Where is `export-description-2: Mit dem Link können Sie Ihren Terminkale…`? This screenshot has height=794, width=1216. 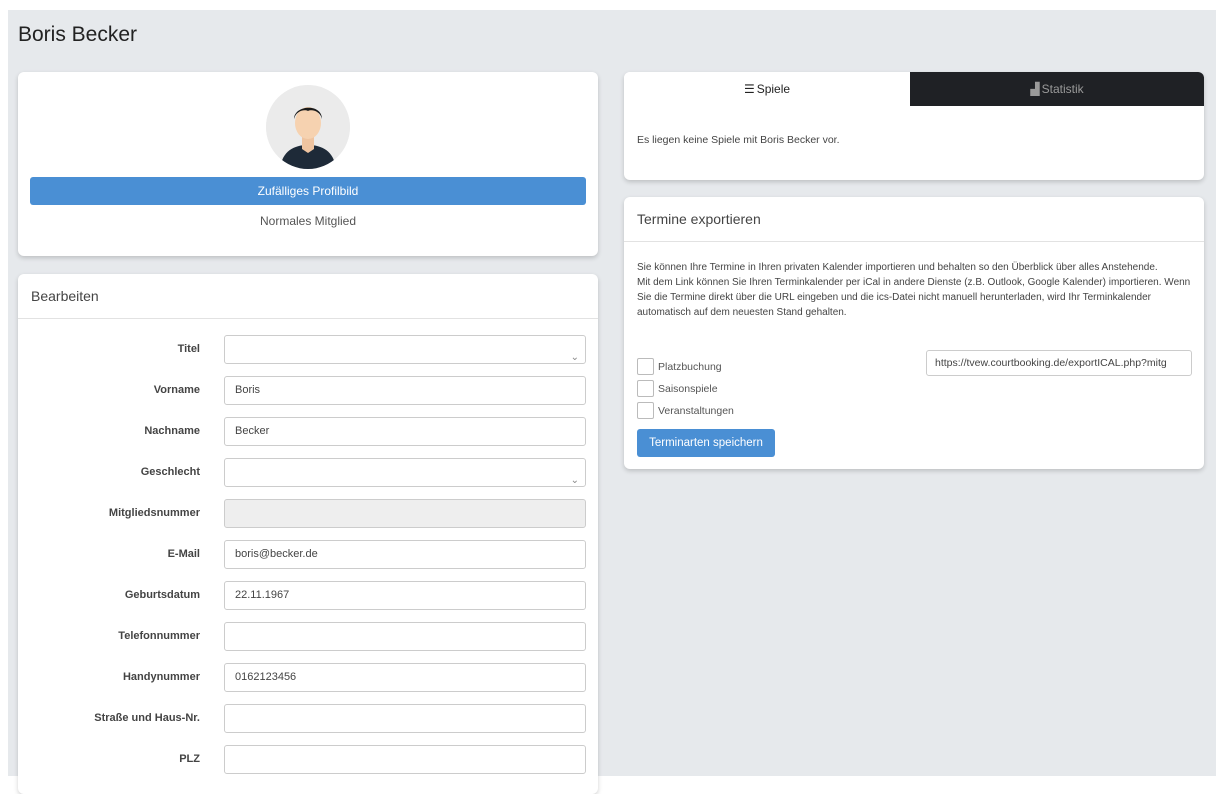 export-description-2: Mit dem Link können Sie Ihren Terminkale… is located at coordinates (914, 297).